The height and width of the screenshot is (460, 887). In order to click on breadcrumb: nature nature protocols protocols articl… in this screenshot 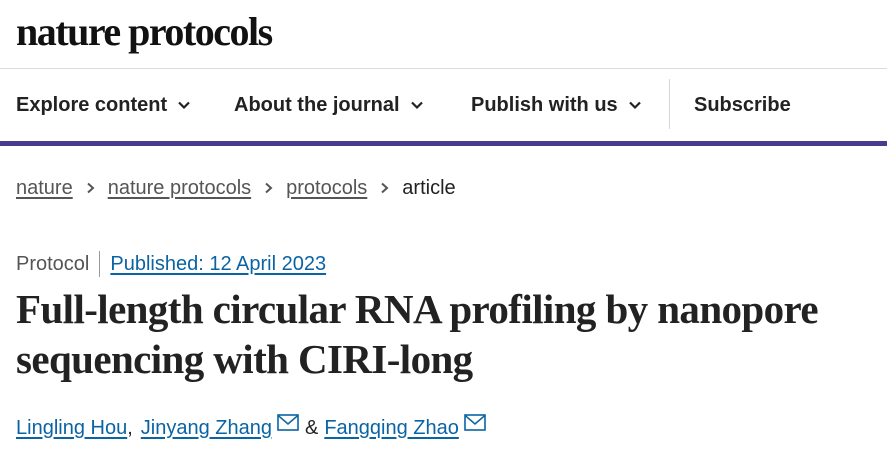, I will do `click(236, 188)`.